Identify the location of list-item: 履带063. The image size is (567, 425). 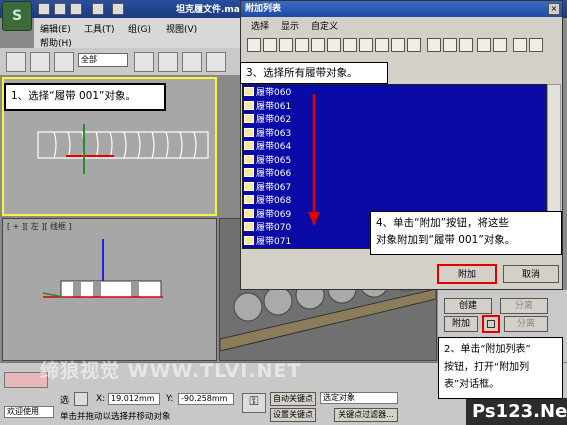
(267, 133).